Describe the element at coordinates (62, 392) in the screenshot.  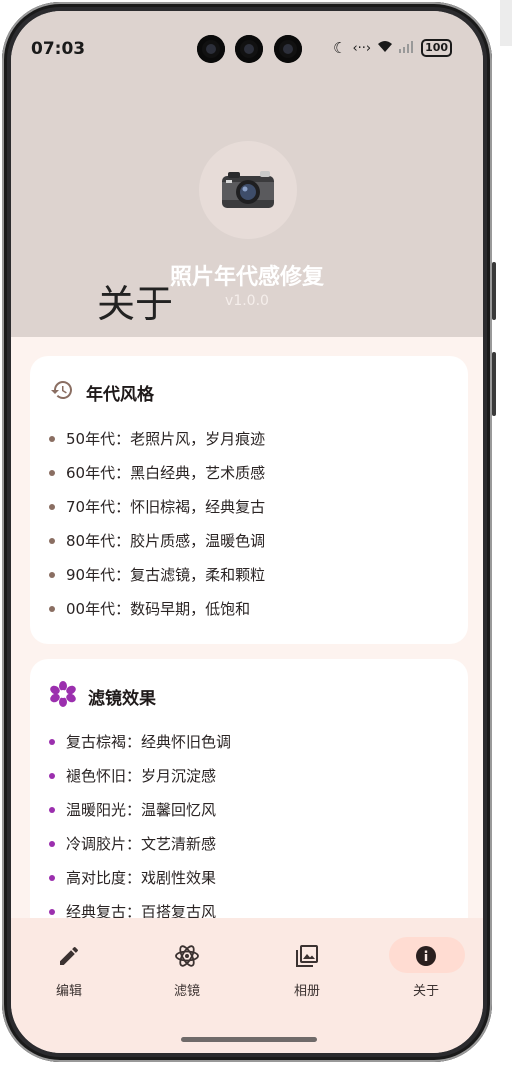
I see `history-icon` at that location.